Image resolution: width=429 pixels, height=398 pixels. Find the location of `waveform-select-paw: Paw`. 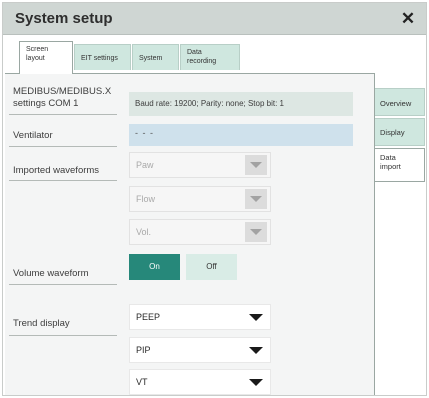

waveform-select-paw: Paw is located at coordinates (200, 165).